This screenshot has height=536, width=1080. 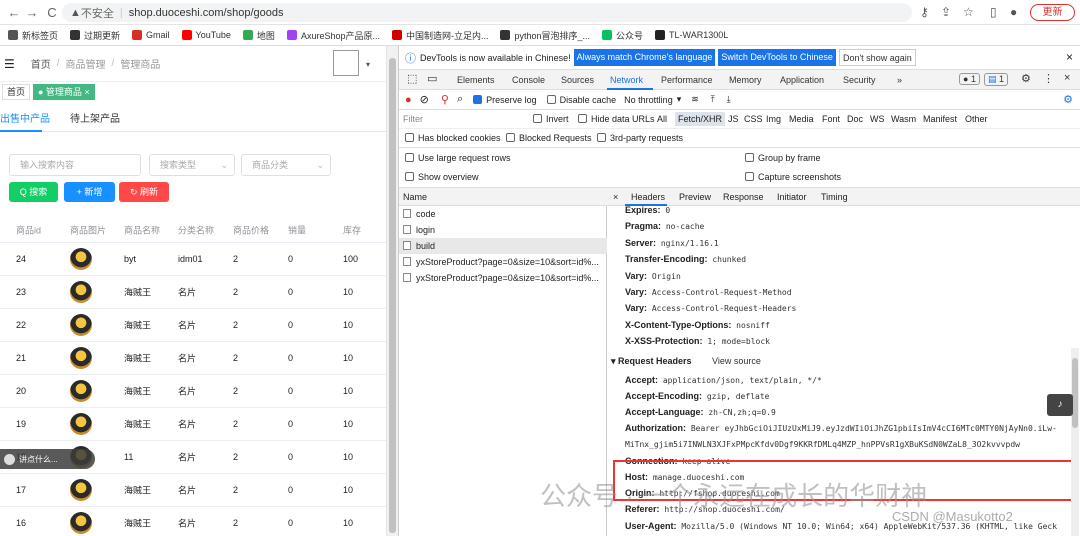 I want to click on tab-network: Network, so click(x=626, y=80).